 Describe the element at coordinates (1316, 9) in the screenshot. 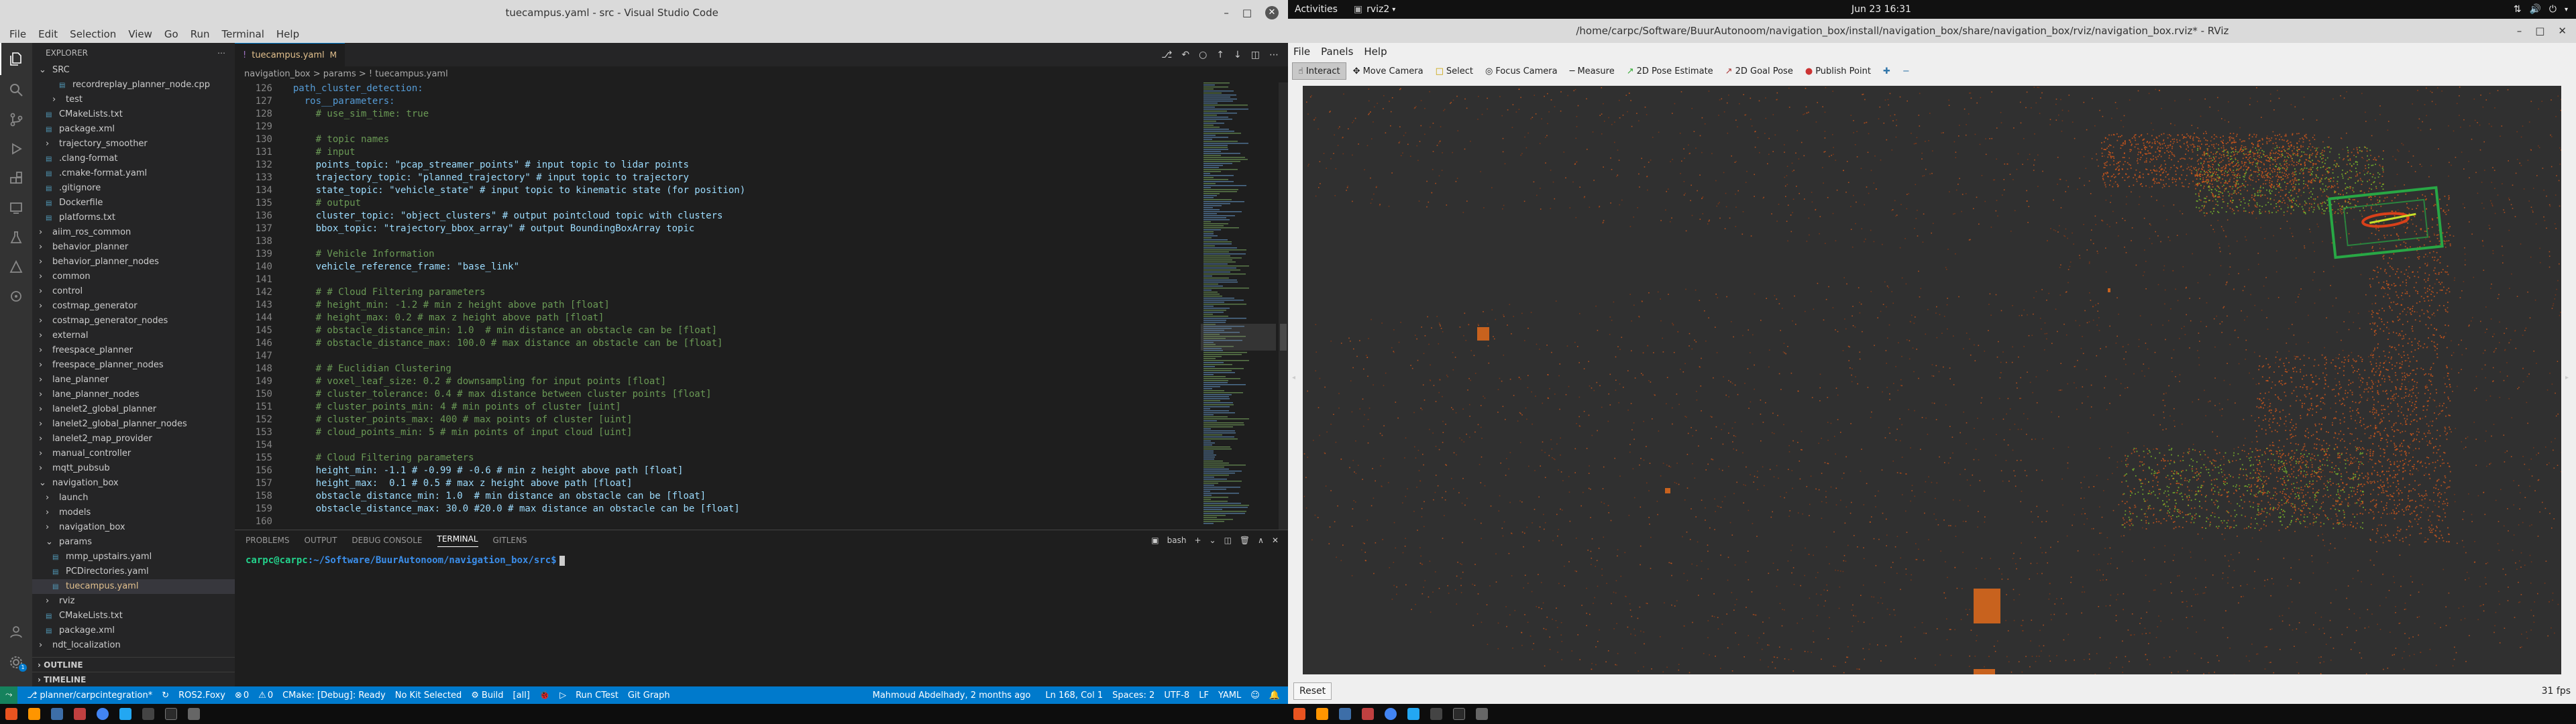

I see `activities-button: Activities` at that location.